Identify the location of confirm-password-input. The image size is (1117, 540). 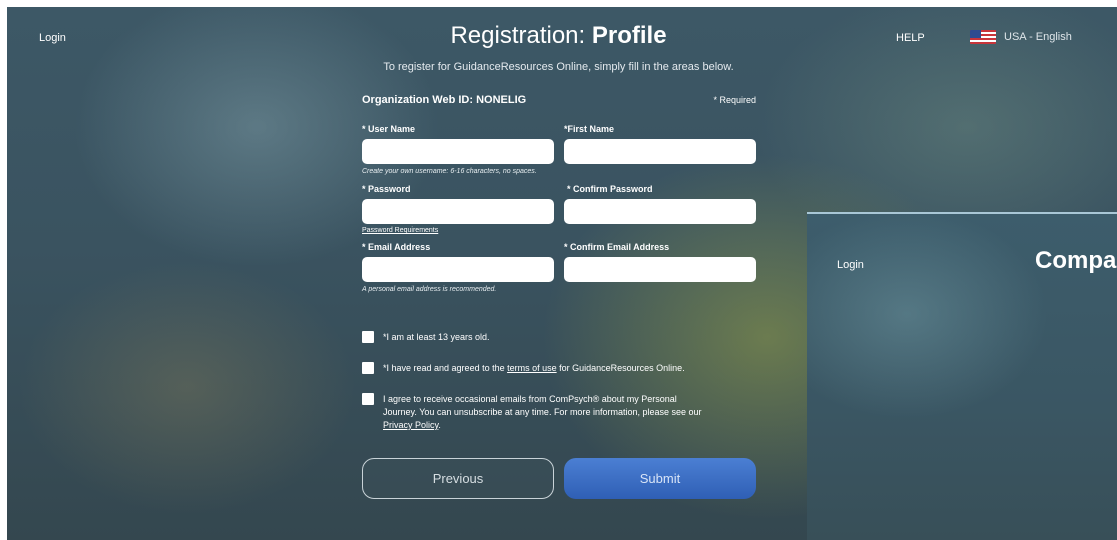
(660, 211).